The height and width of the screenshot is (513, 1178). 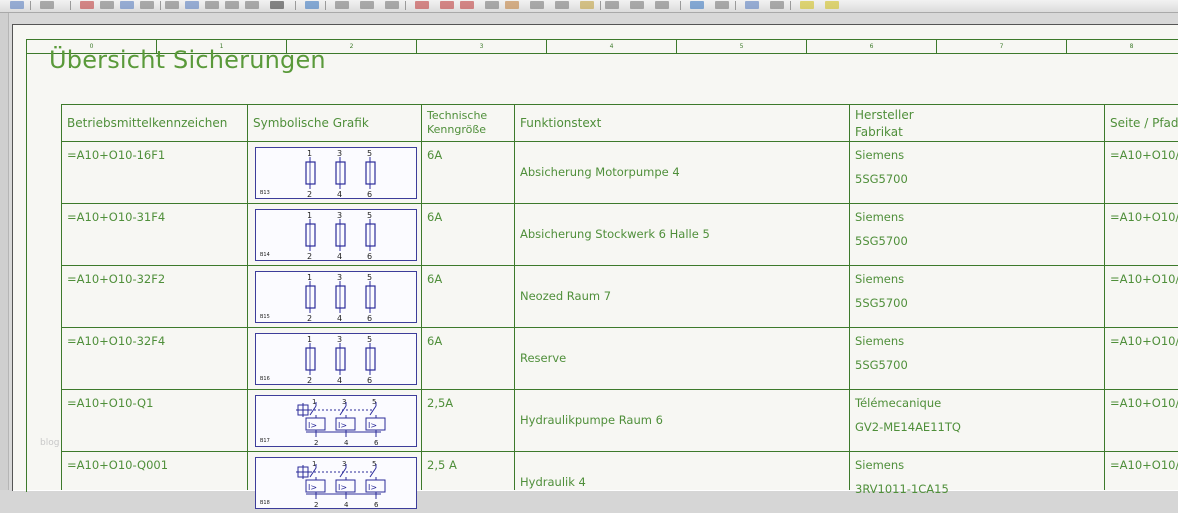 What do you see at coordinates (147, 123) in the screenshot?
I see `header-betriebsmittelkennzeichen: Betriebsmittelkennzeichen` at bounding box center [147, 123].